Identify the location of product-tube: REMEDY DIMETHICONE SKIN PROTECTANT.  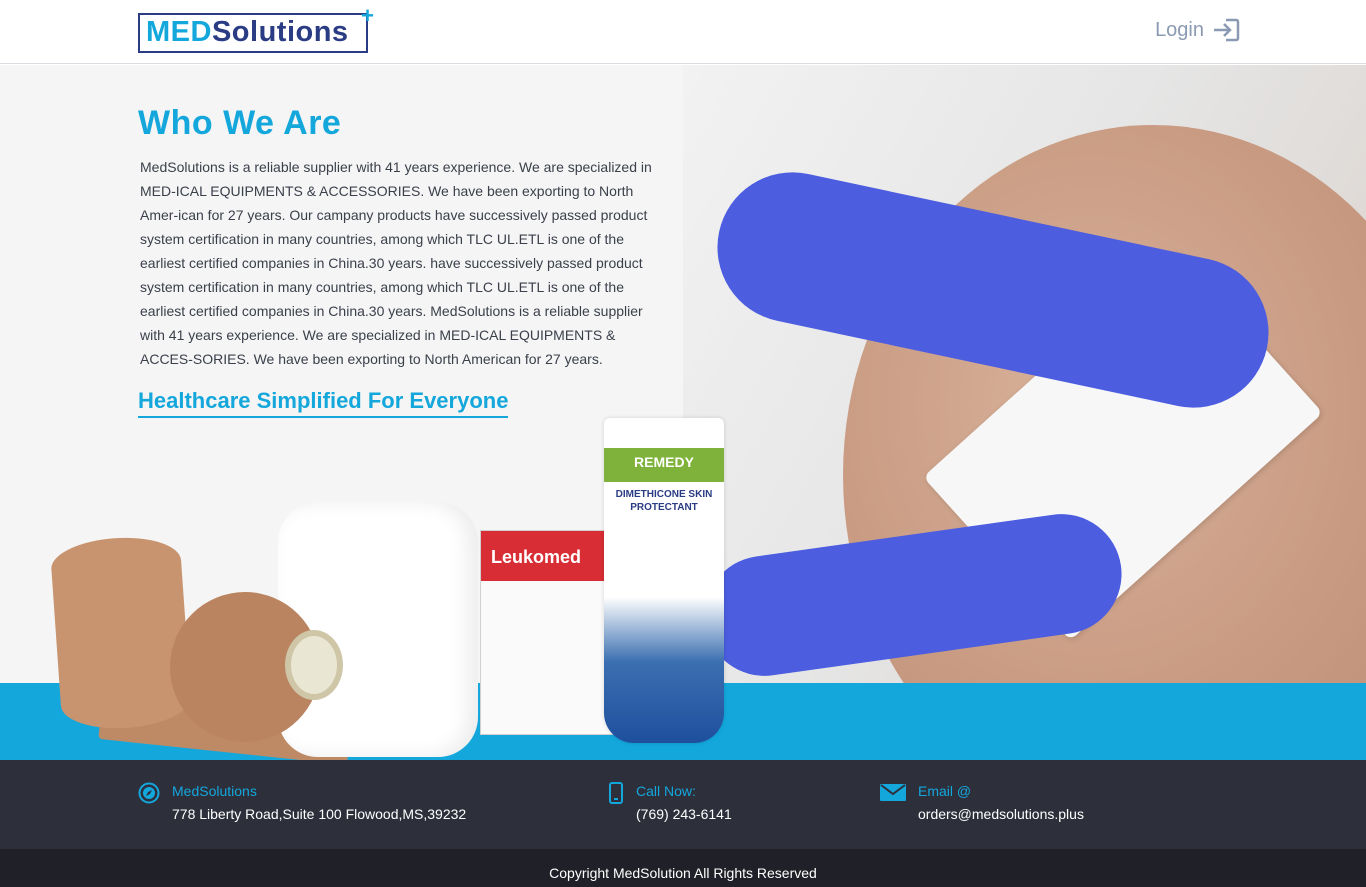
(664, 580).